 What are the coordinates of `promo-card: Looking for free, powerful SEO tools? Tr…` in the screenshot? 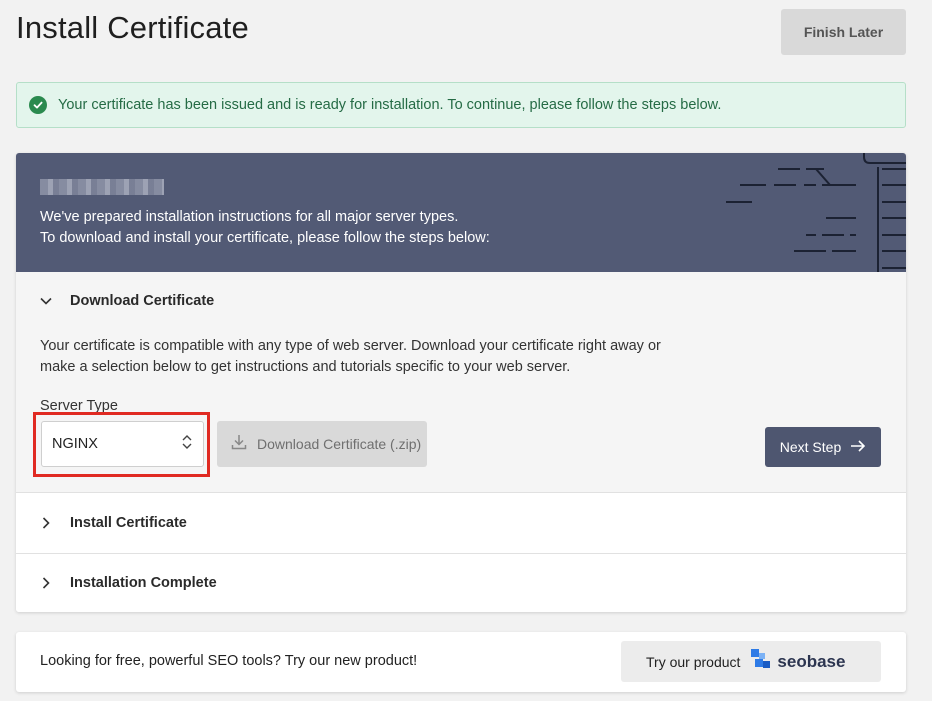 It's located at (461, 662).